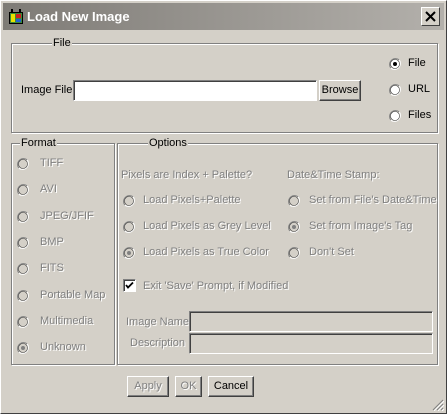  Describe the element at coordinates (311, 321) in the screenshot. I see `image-name-input` at that location.